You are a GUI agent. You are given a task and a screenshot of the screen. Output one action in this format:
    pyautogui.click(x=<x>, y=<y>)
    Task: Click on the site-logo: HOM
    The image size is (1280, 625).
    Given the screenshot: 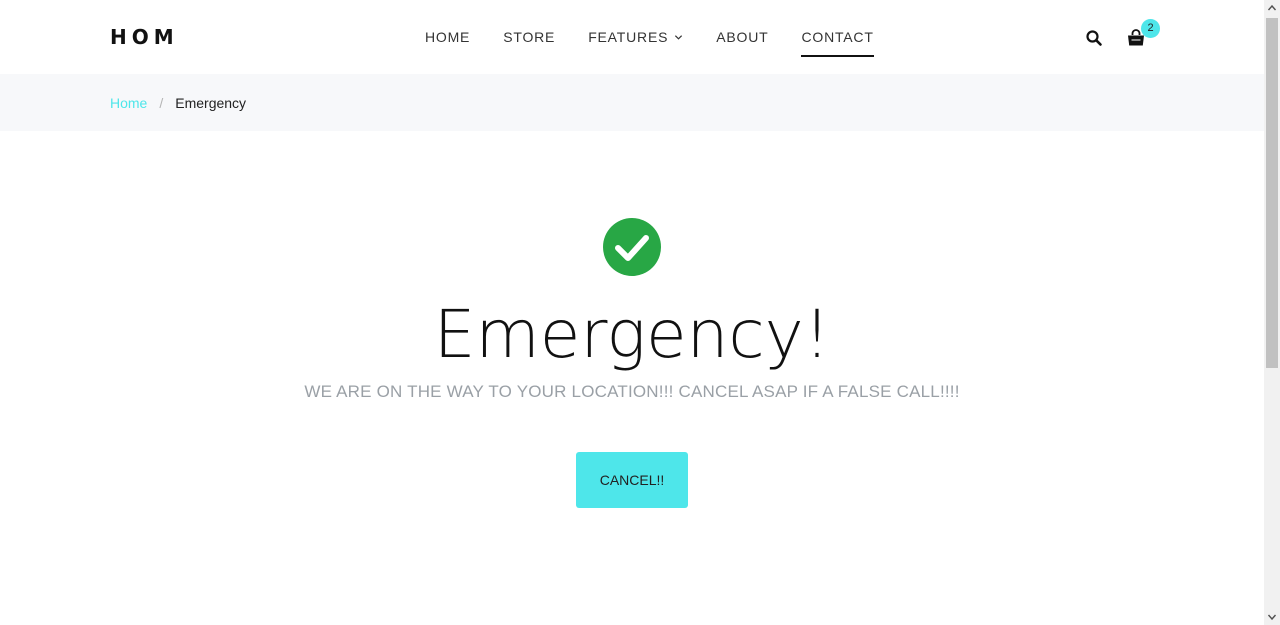 What is the action you would take?
    pyautogui.click(x=144, y=37)
    